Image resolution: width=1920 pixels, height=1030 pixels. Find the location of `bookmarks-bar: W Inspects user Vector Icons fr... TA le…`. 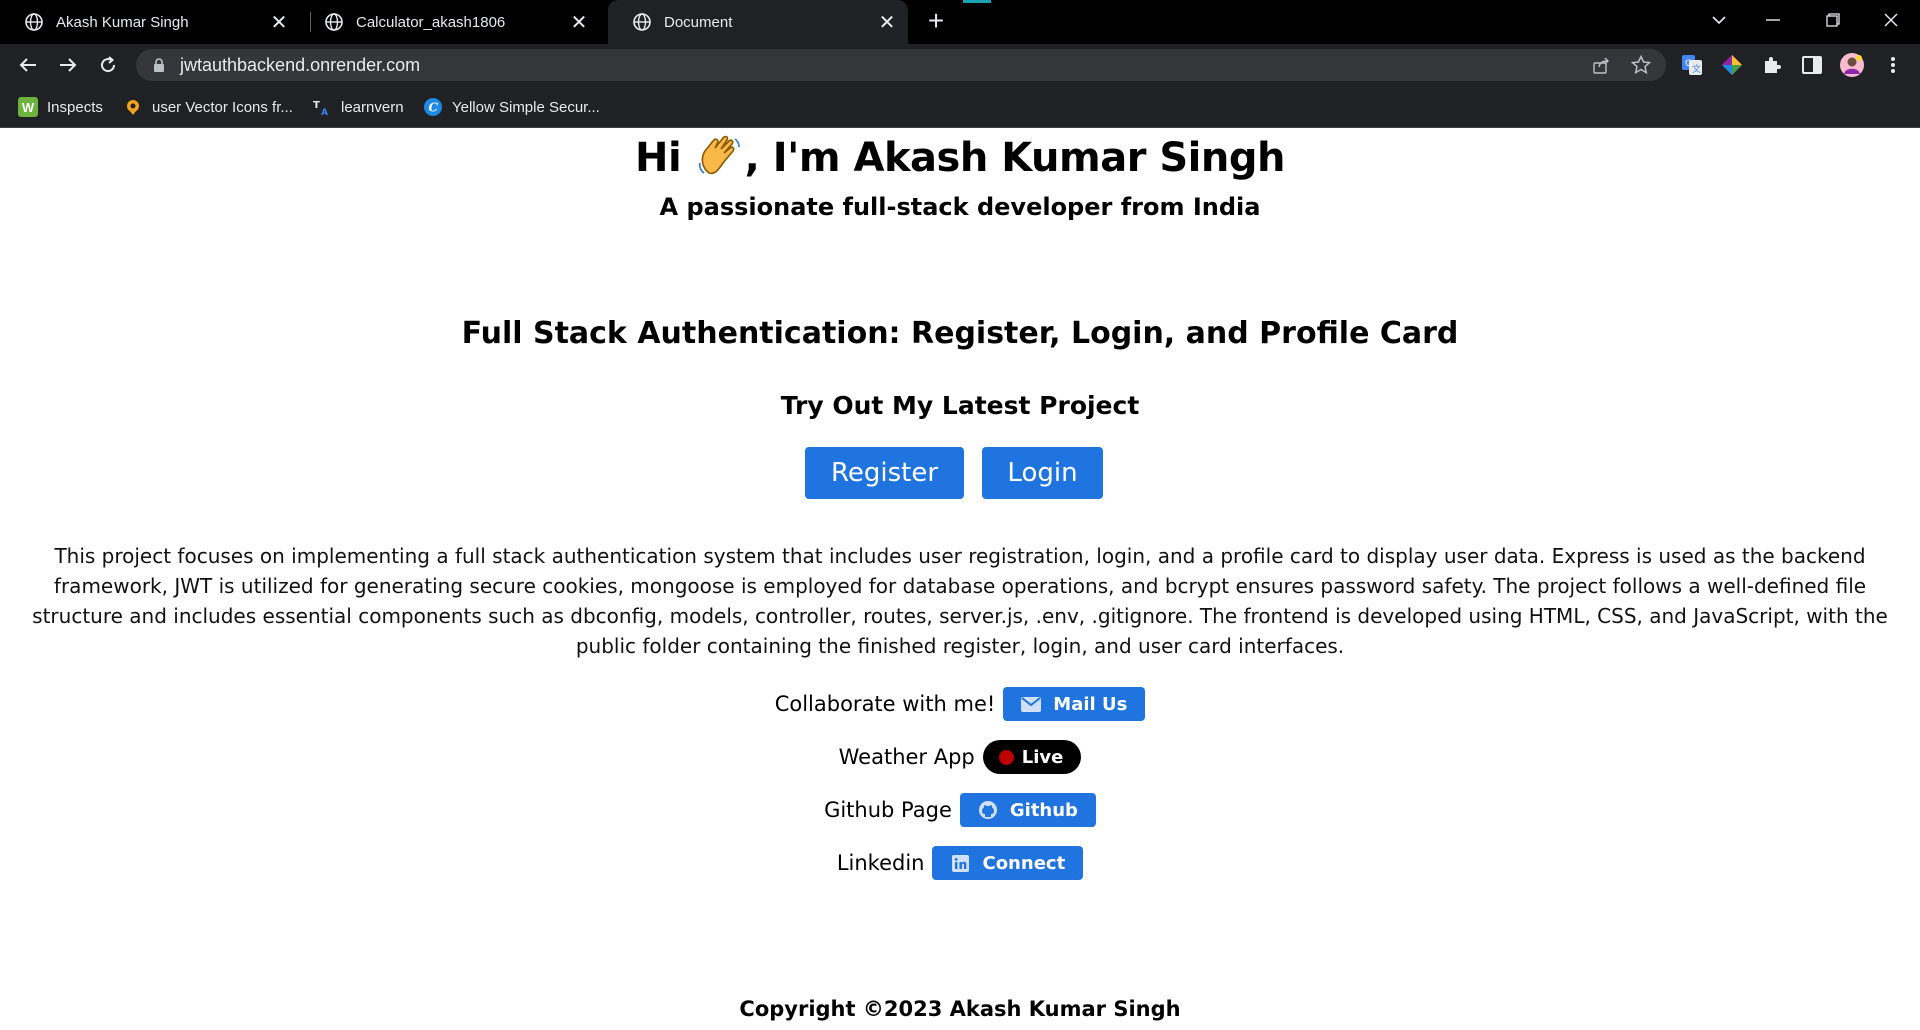

bookmarks-bar: W Inspects user Vector Icons fr... TA le… is located at coordinates (960, 107).